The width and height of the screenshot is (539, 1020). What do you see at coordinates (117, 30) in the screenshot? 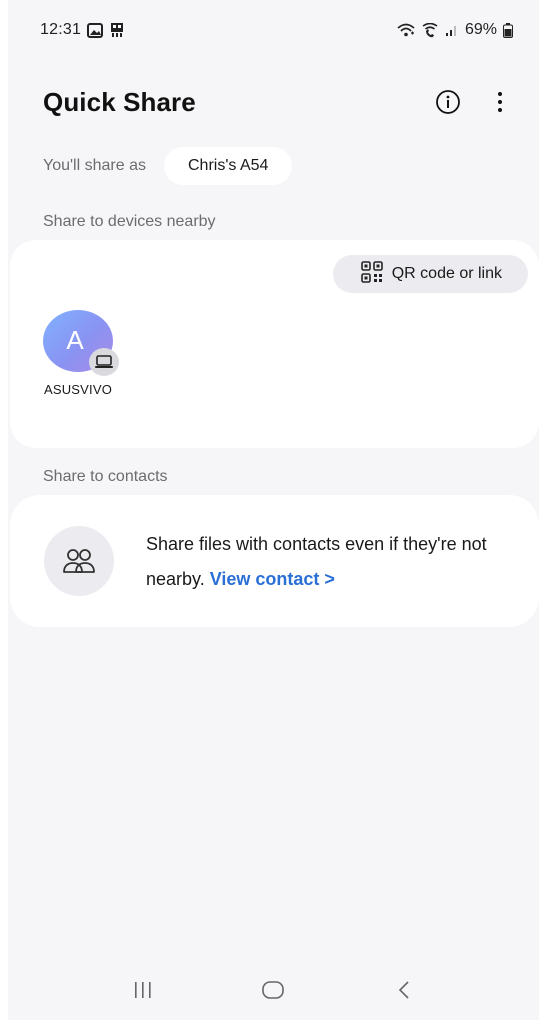
I see `screen-cast-icon` at bounding box center [117, 30].